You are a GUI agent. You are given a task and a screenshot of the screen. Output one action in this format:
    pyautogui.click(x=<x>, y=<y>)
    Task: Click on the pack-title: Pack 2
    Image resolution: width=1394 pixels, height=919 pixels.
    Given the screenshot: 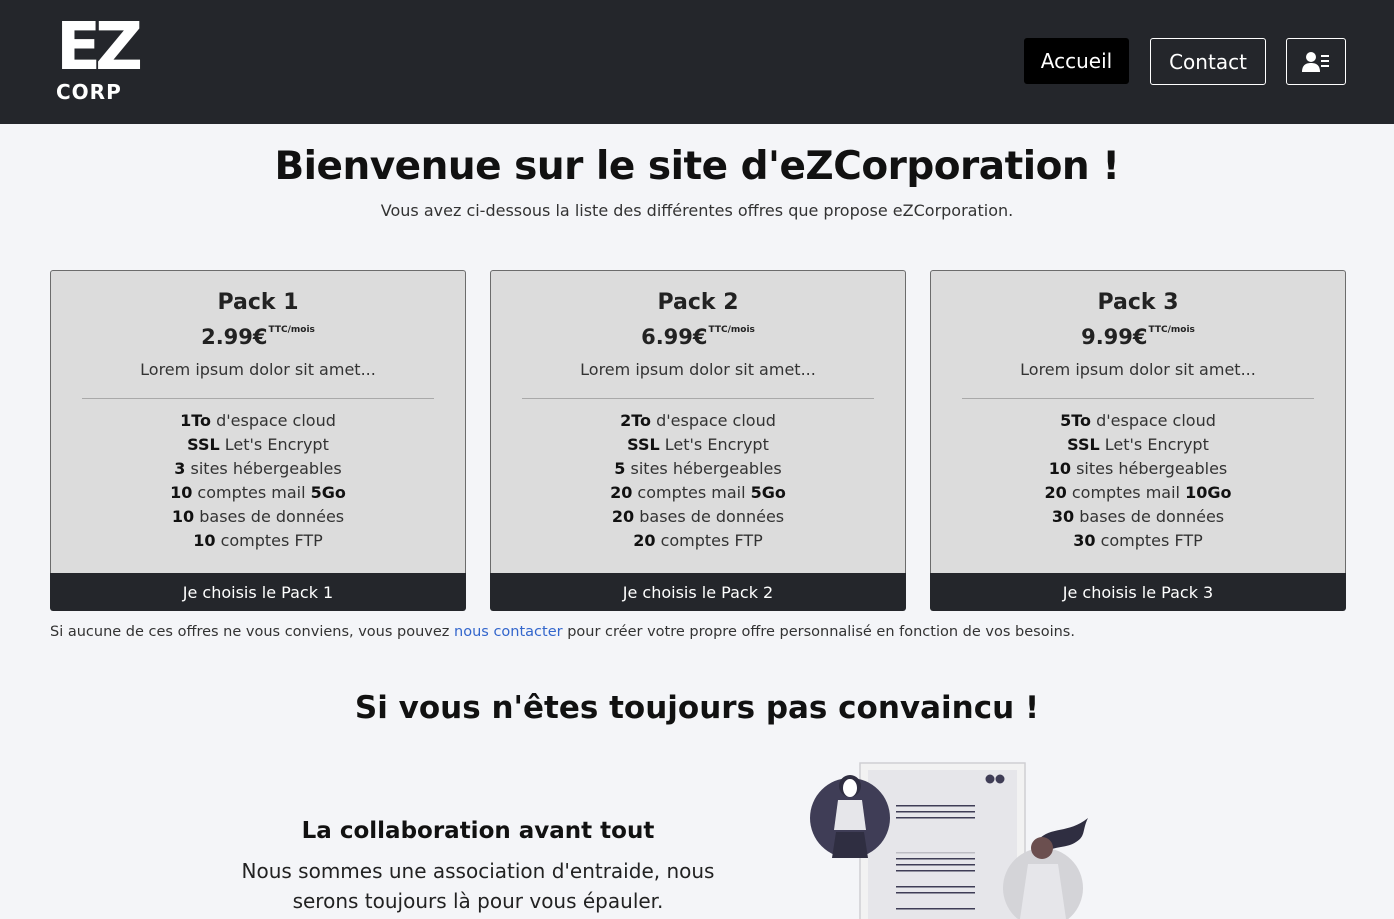 What is the action you would take?
    pyautogui.click(x=698, y=302)
    